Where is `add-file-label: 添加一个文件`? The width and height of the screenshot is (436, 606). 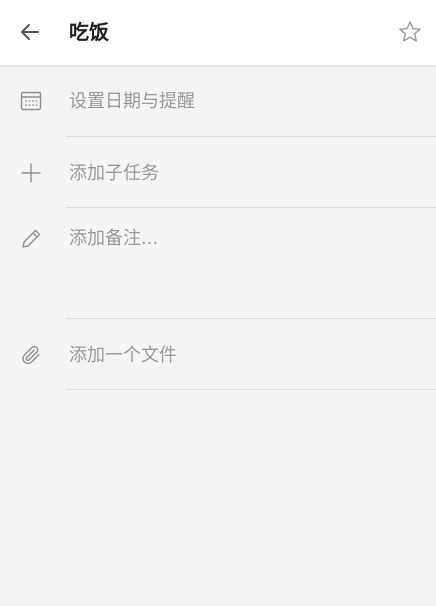
add-file-label: 添加一个文件 is located at coordinates (123, 355).